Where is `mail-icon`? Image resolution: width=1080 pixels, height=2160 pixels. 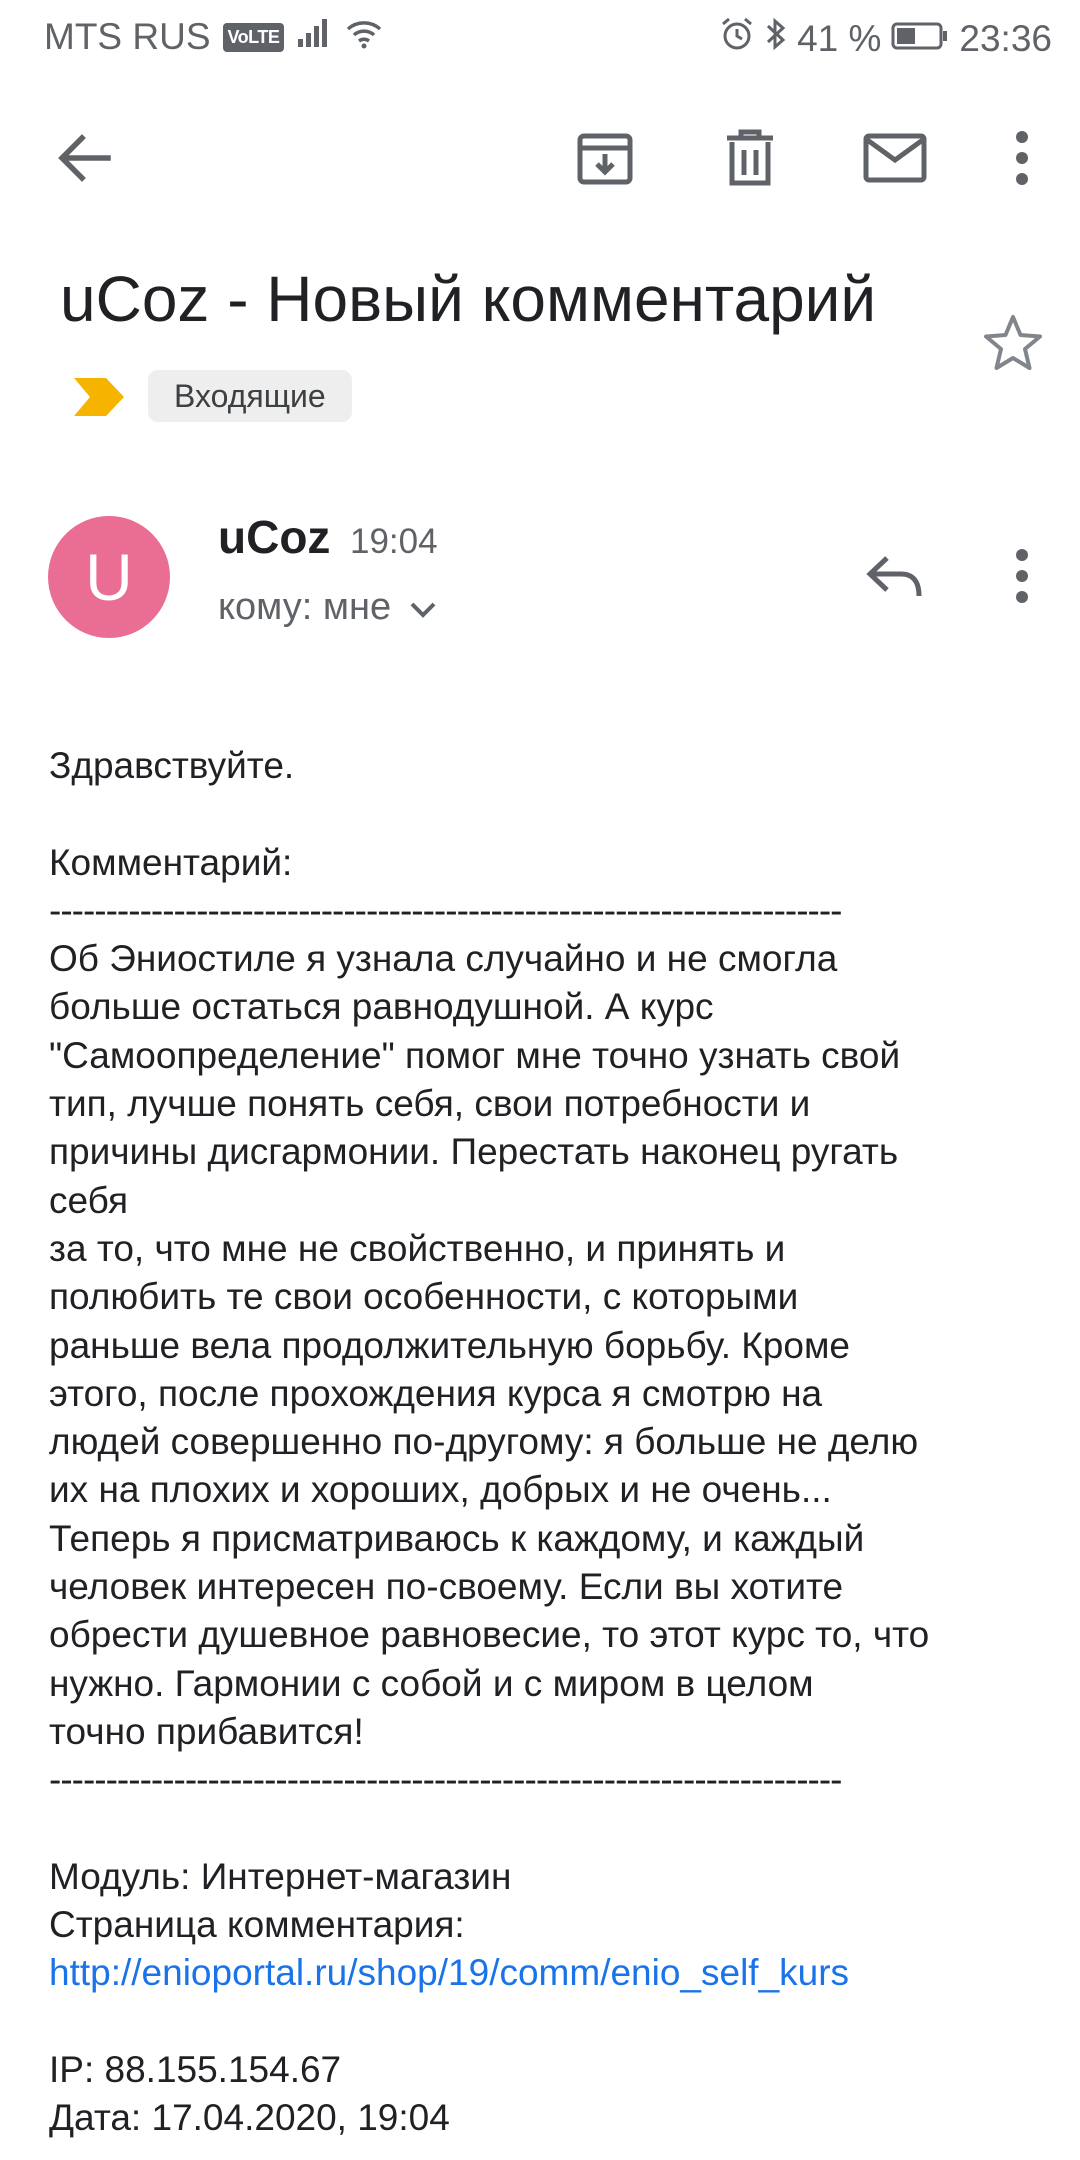
mail-icon is located at coordinates (895, 158).